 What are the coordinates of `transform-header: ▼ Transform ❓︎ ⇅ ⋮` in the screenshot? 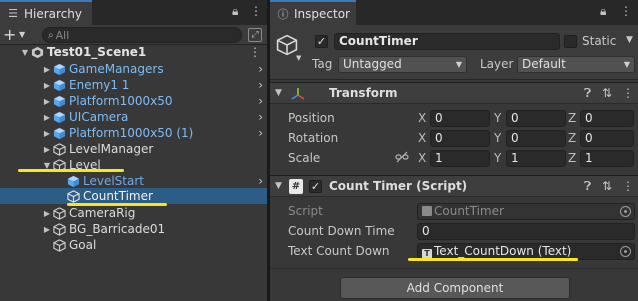 It's located at (454, 93).